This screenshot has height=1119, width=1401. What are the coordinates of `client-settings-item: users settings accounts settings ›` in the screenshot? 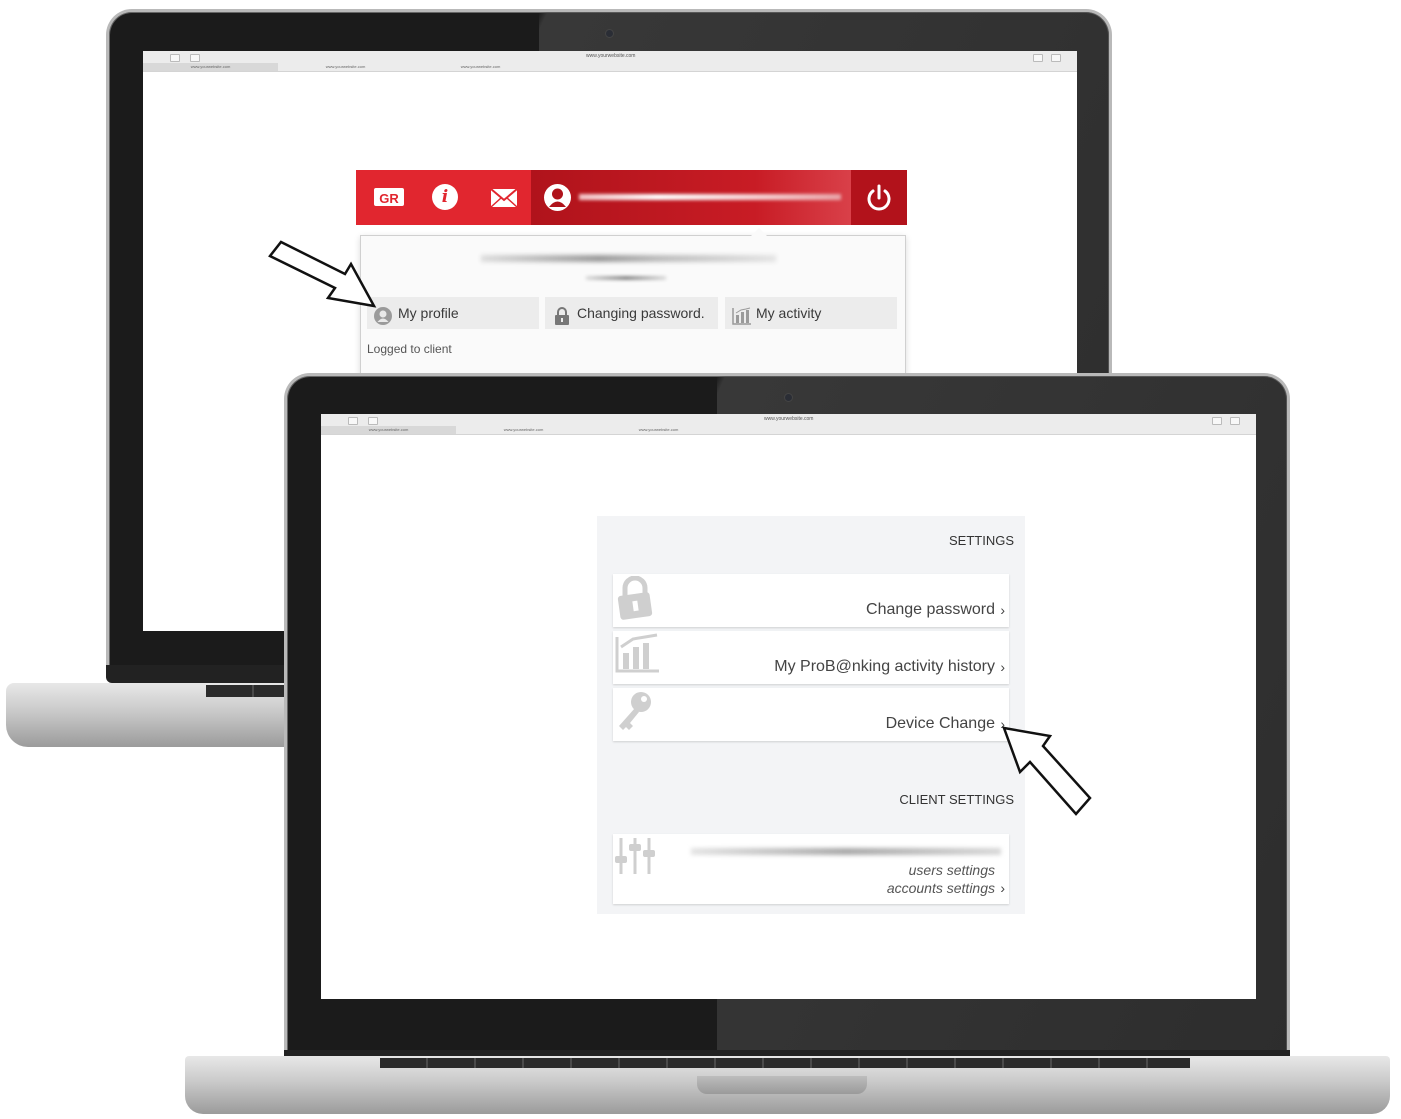 It's located at (811, 869).